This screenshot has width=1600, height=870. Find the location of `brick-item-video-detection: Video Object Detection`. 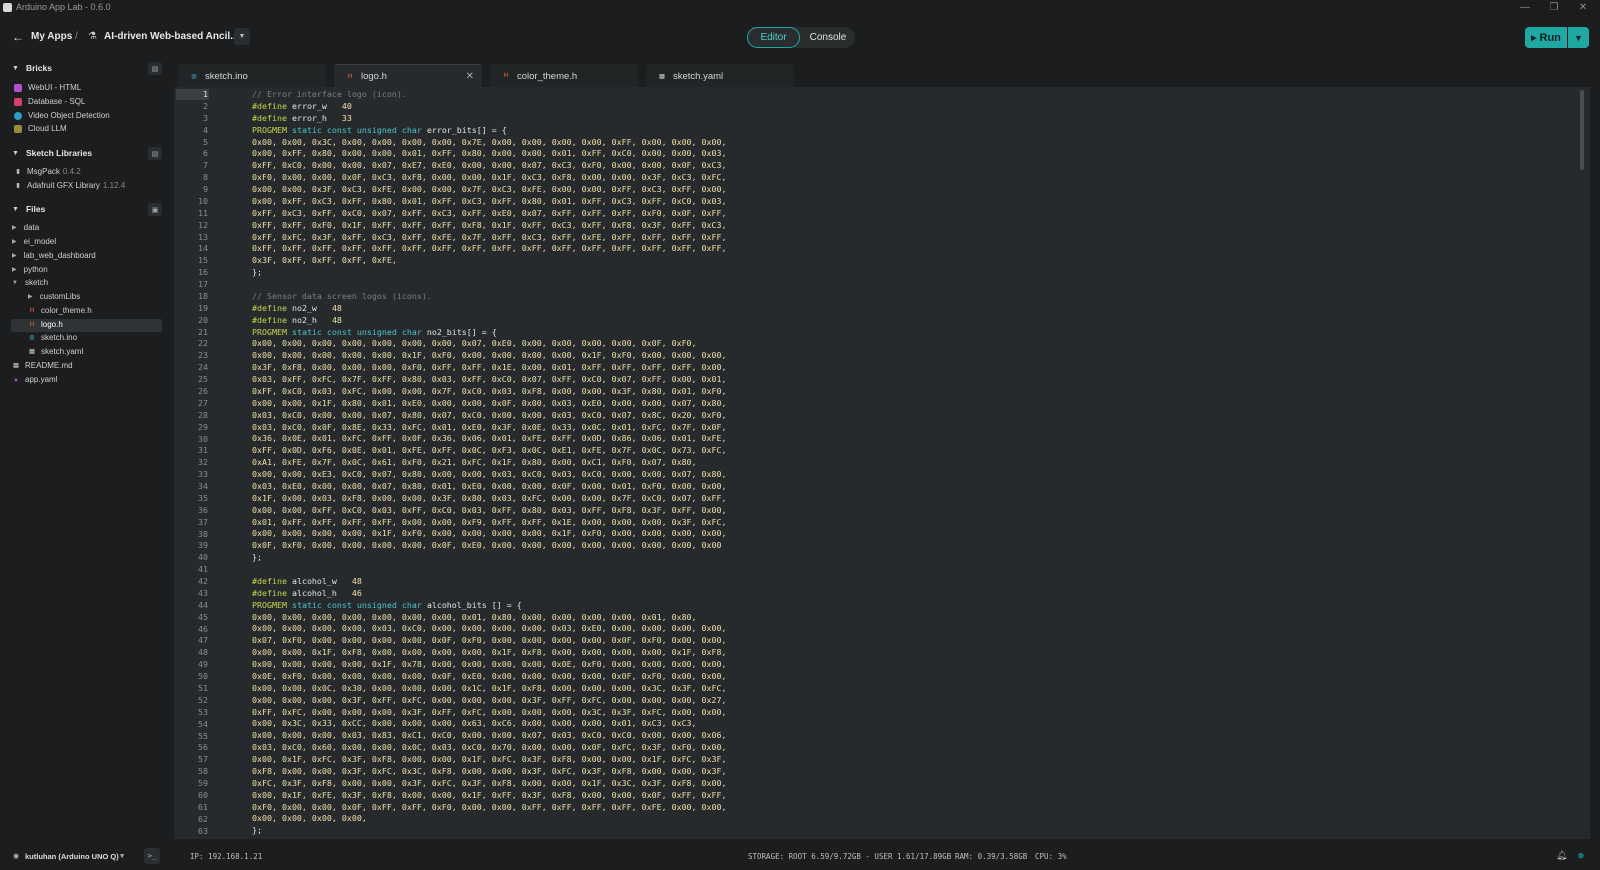

brick-item-video-detection: Video Object Detection is located at coordinates (62, 115).